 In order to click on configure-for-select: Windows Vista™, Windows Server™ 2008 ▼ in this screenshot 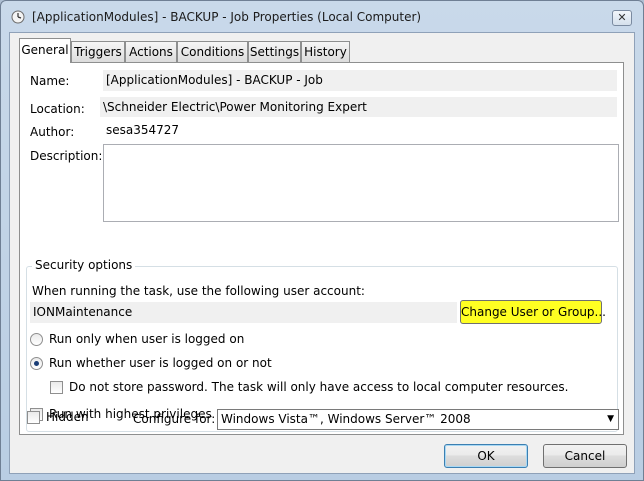, I will do `click(418, 419)`.